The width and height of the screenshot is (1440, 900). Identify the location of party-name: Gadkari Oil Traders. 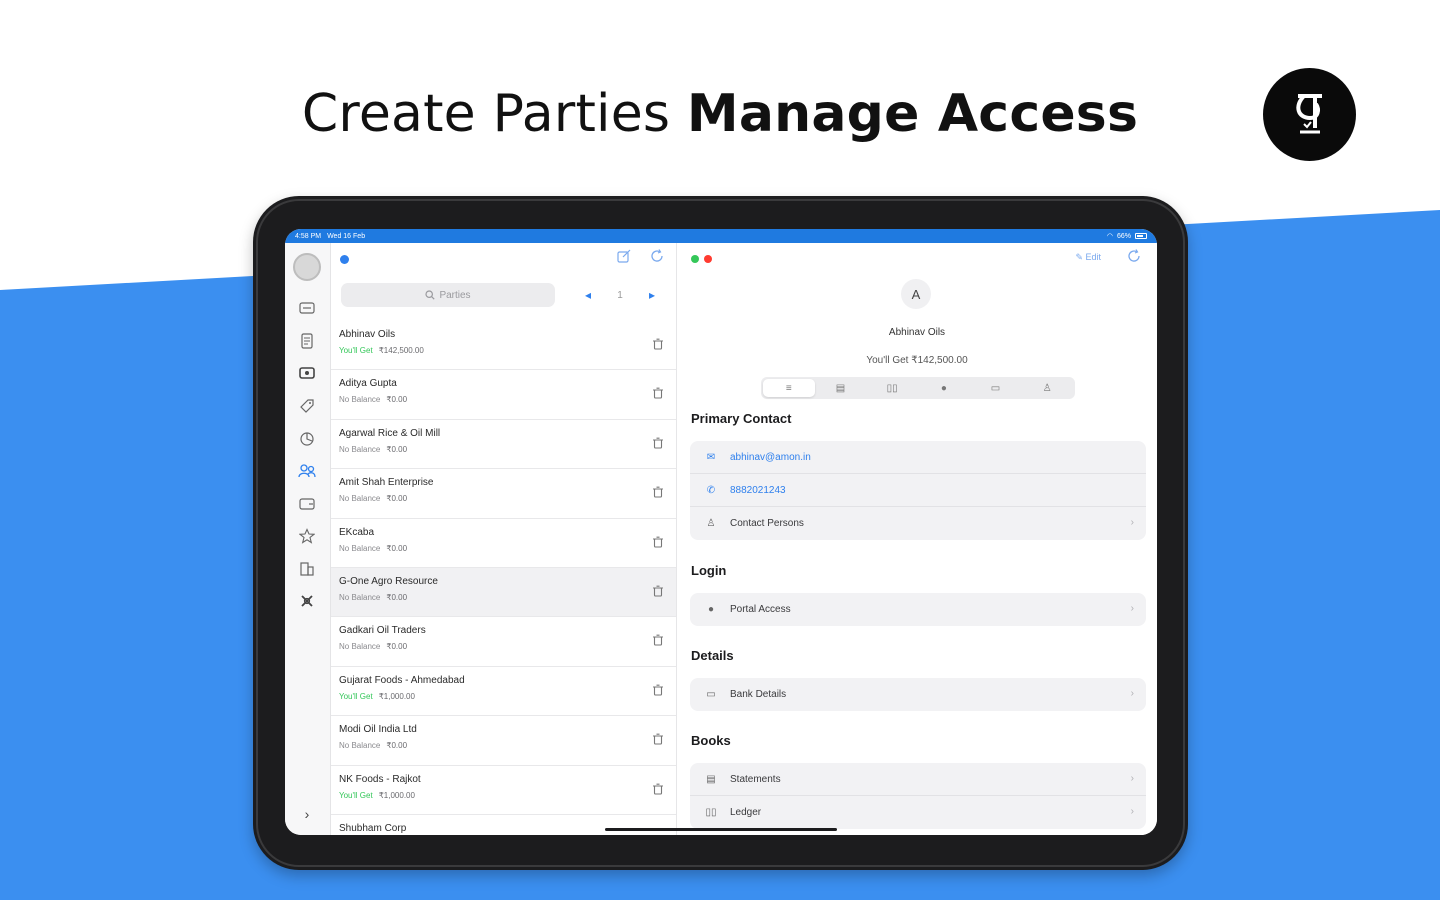
(382, 631).